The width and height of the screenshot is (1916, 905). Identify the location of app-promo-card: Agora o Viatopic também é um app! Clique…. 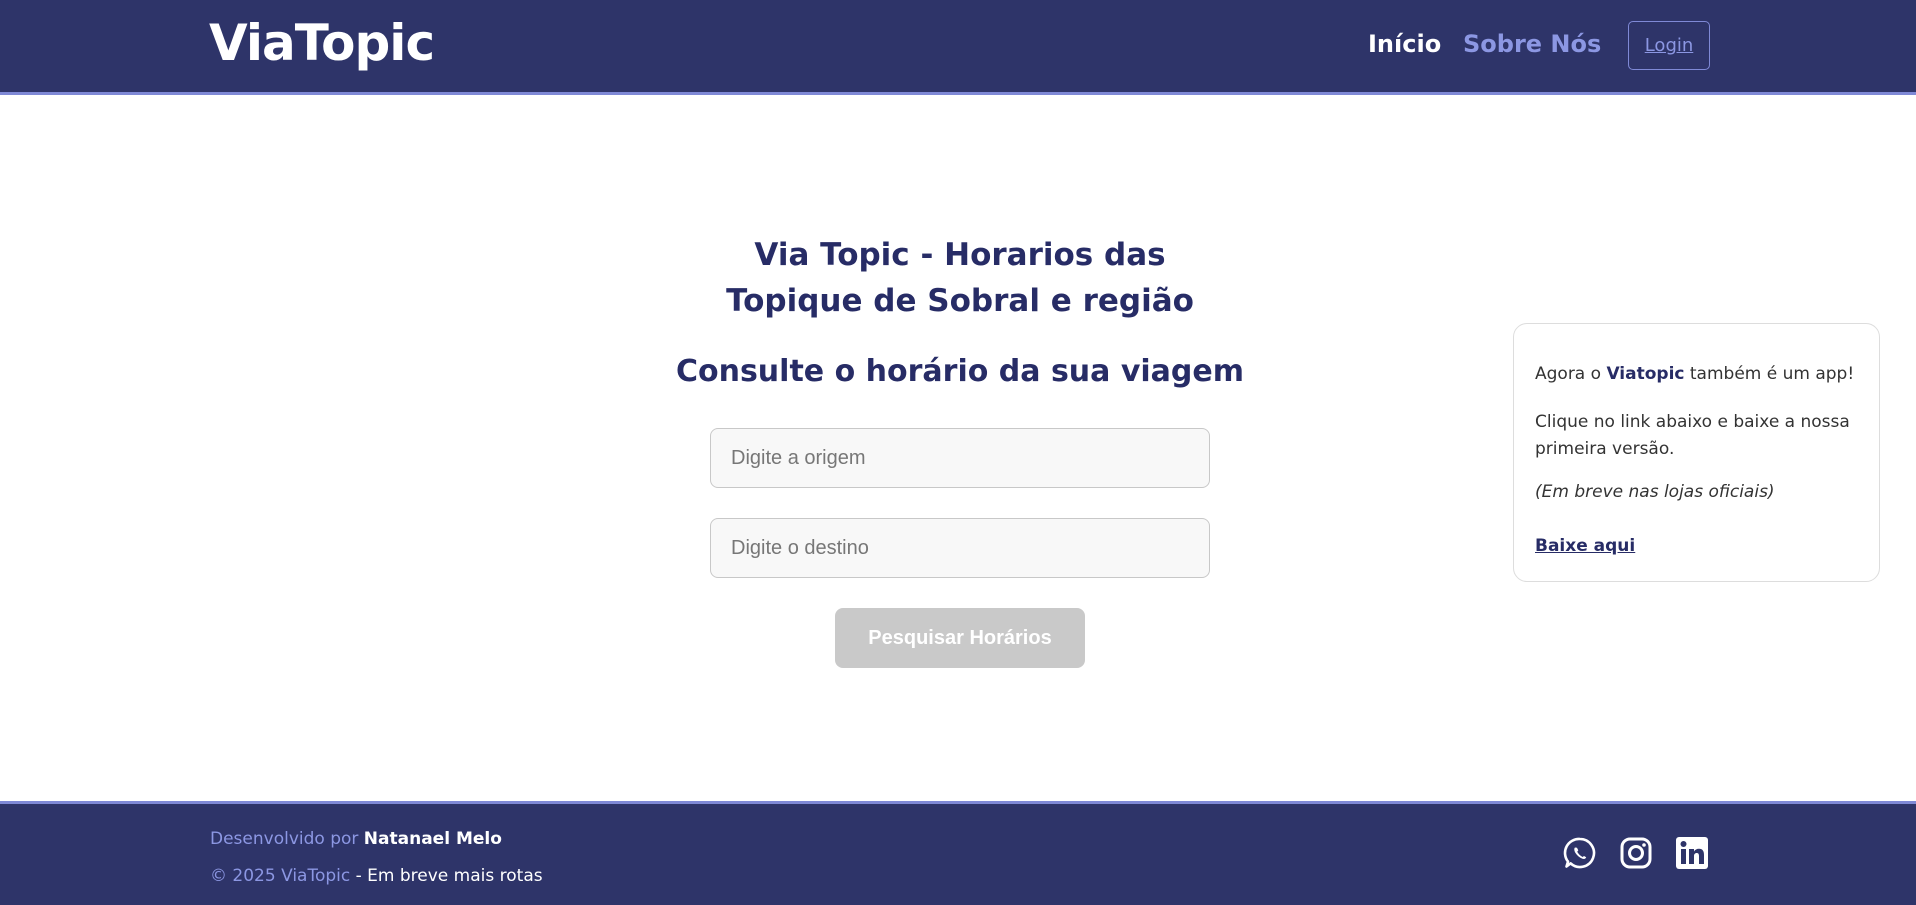
(1696, 452).